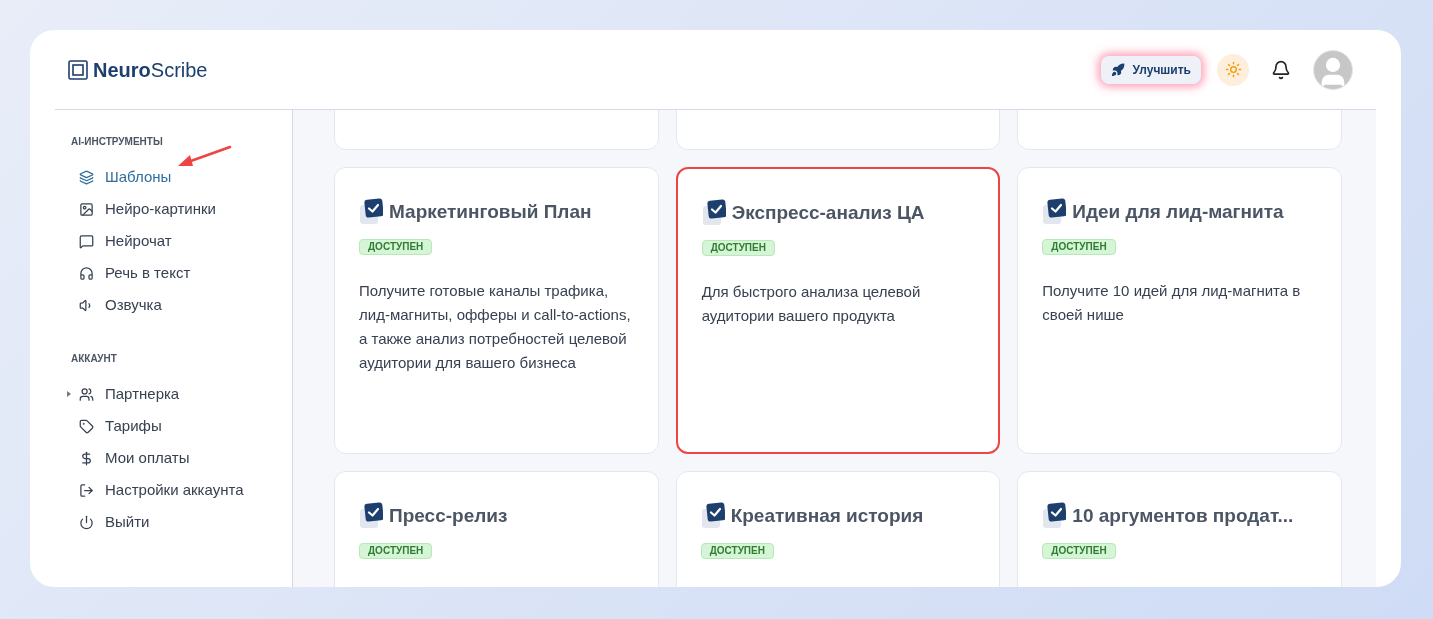 Image resolution: width=1433 pixels, height=619 pixels. Describe the element at coordinates (1281, 69) in the screenshot. I see `notification-icon` at that location.